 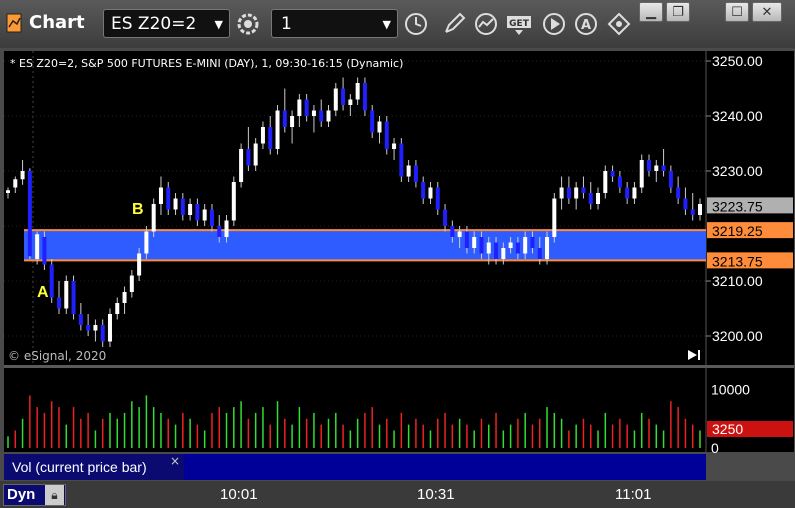 What do you see at coordinates (365, 245) in the screenshot?
I see `highlight-zone` at bounding box center [365, 245].